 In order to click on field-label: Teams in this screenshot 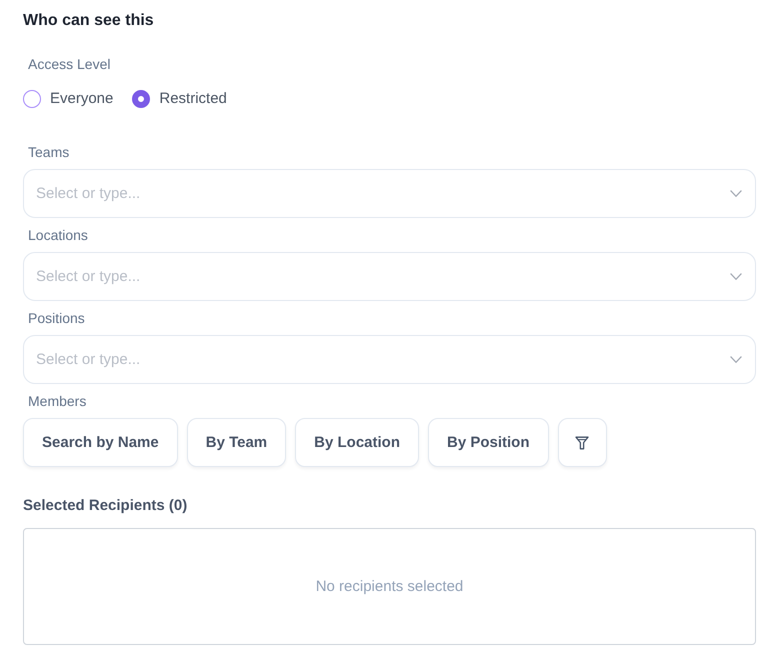, I will do `click(48, 152)`.